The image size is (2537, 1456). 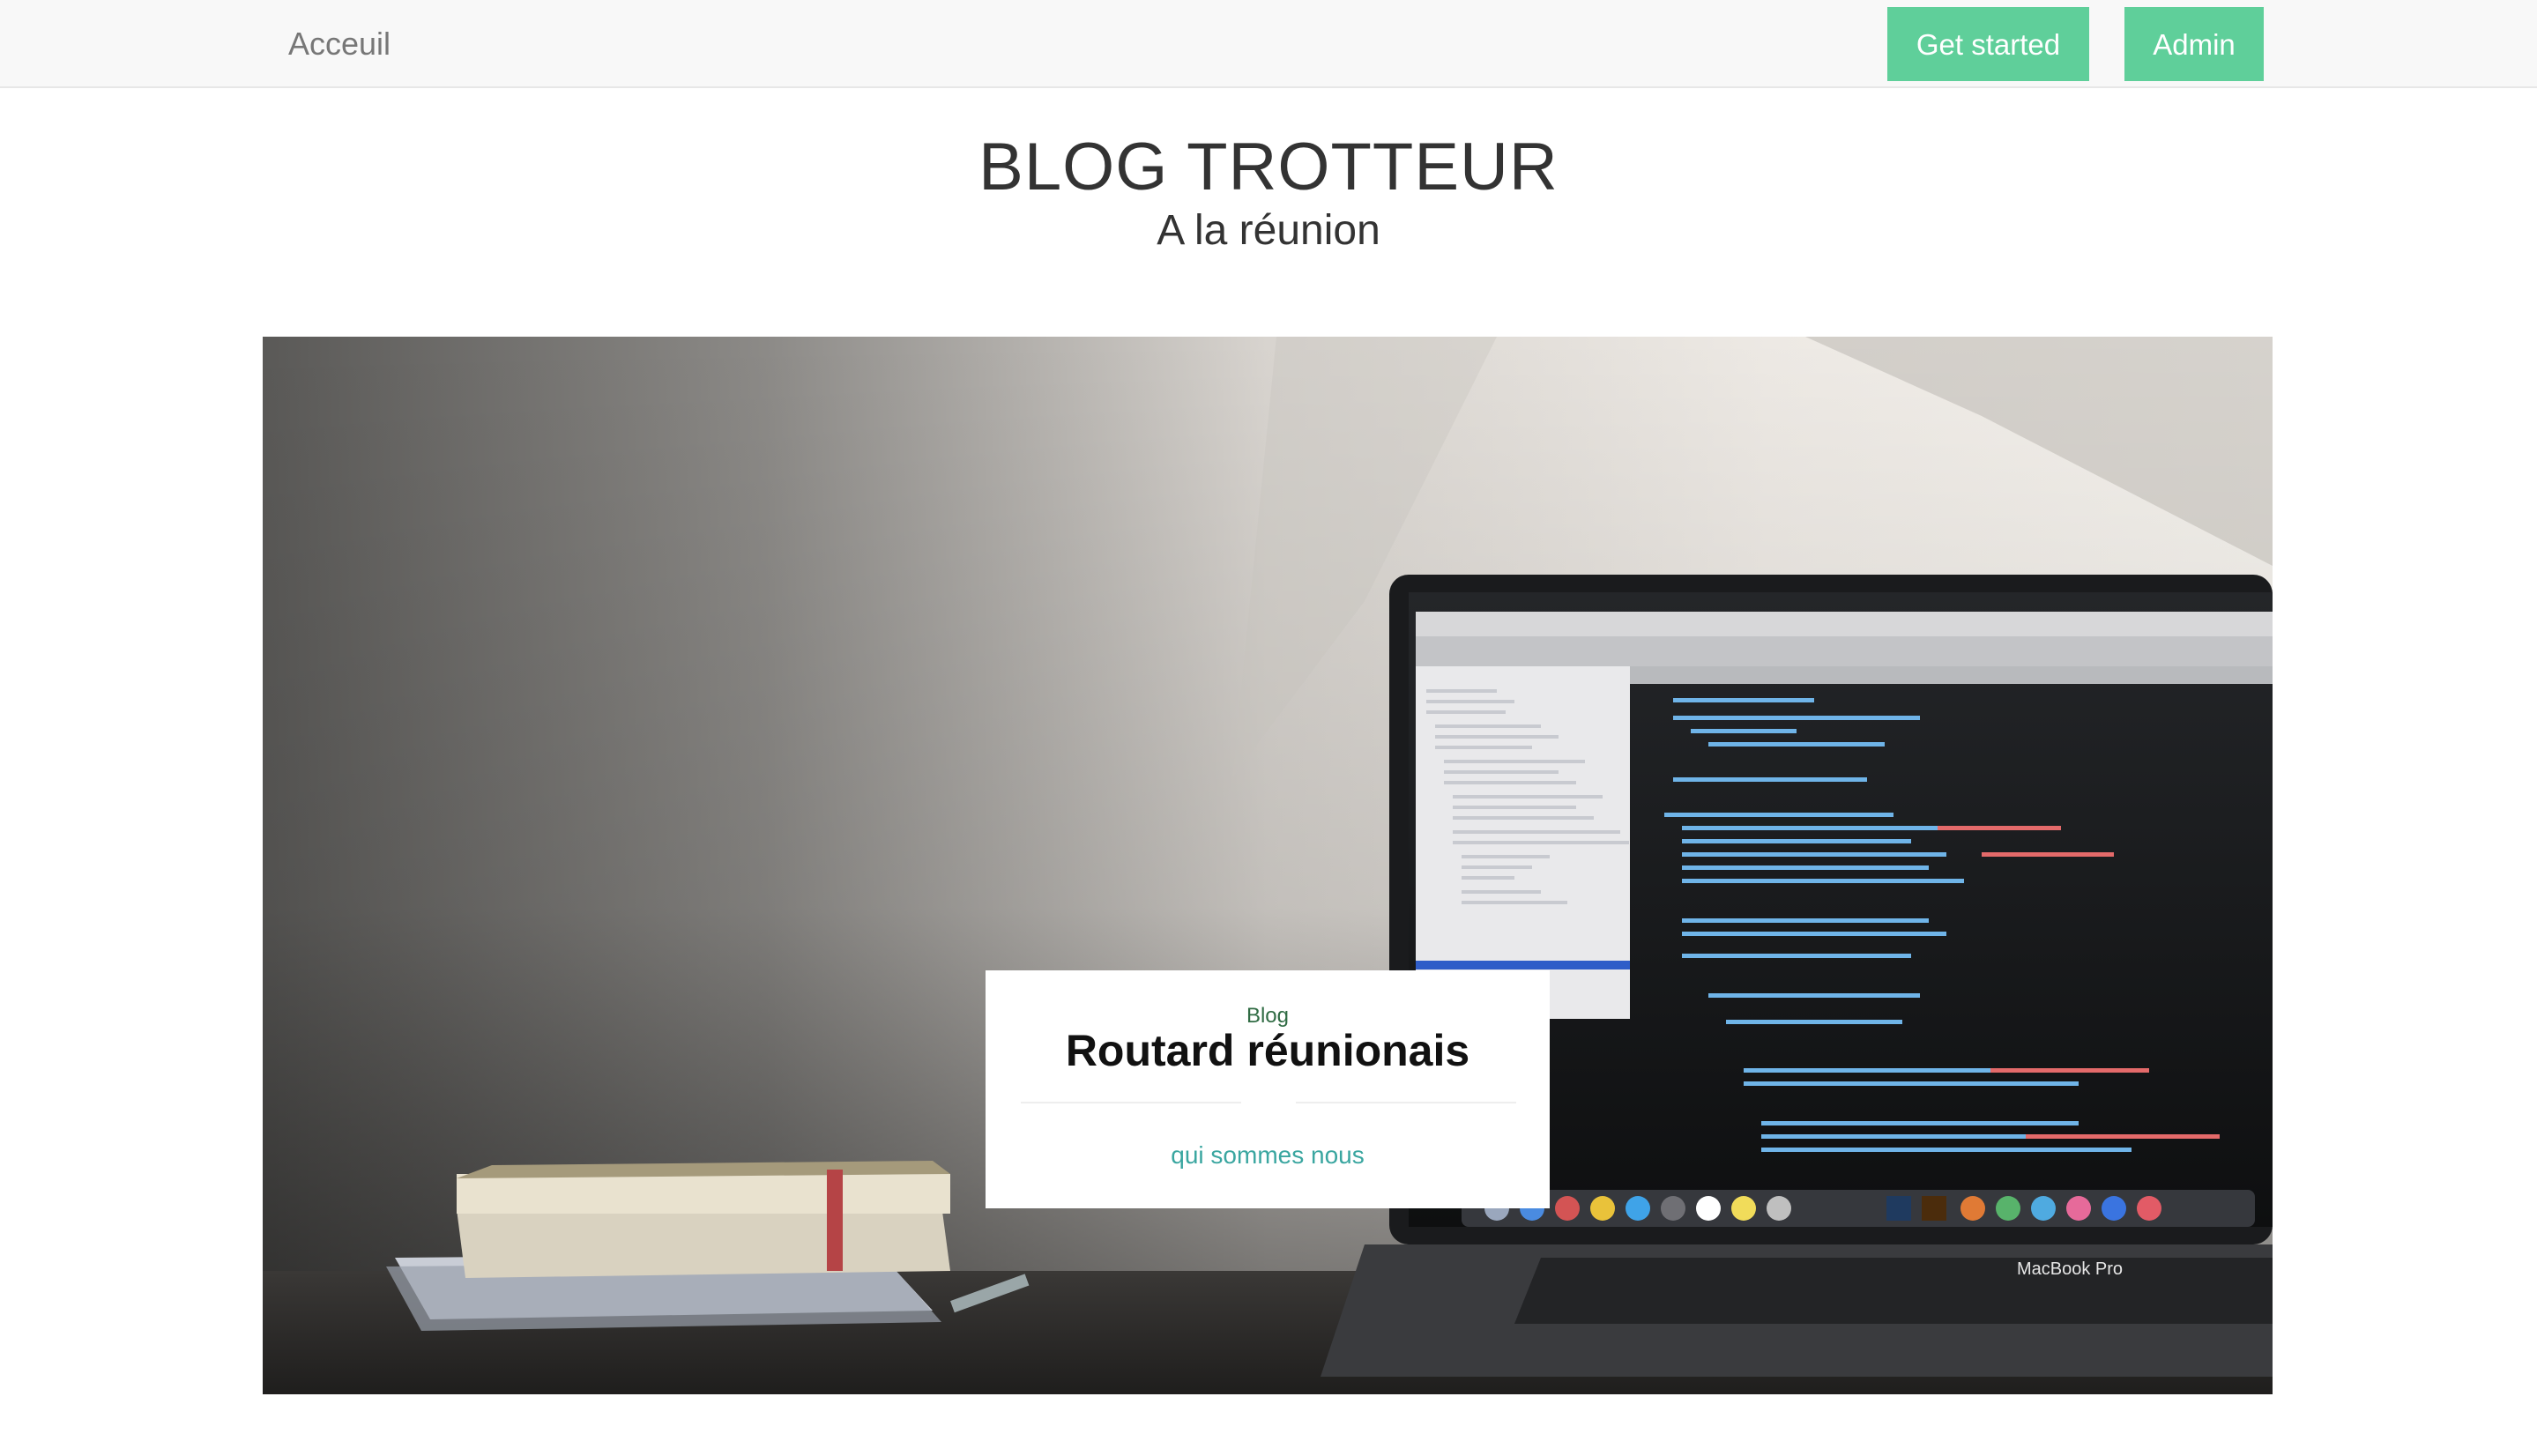 I want to click on card-divider-right, so click(x=1406, y=1102).